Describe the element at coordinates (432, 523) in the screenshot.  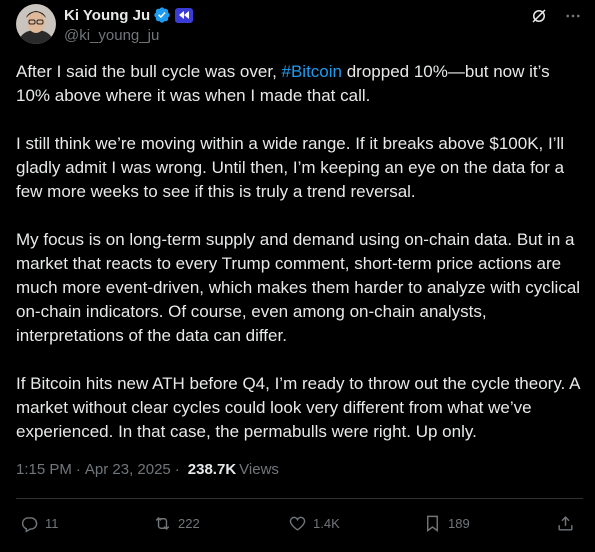
I see `bookmark-icon` at that location.